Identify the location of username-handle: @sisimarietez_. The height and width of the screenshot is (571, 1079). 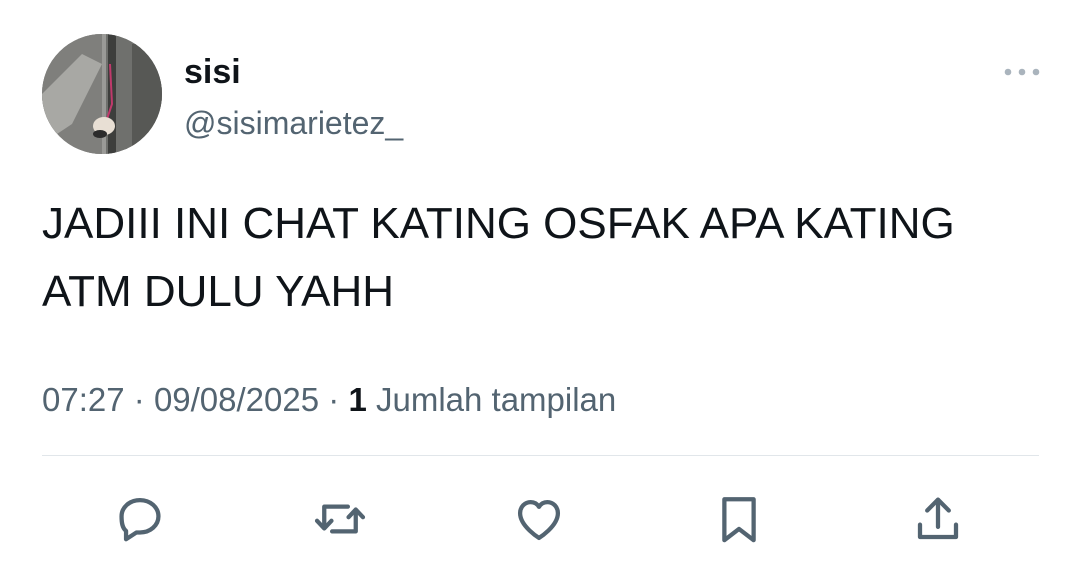
(293, 123).